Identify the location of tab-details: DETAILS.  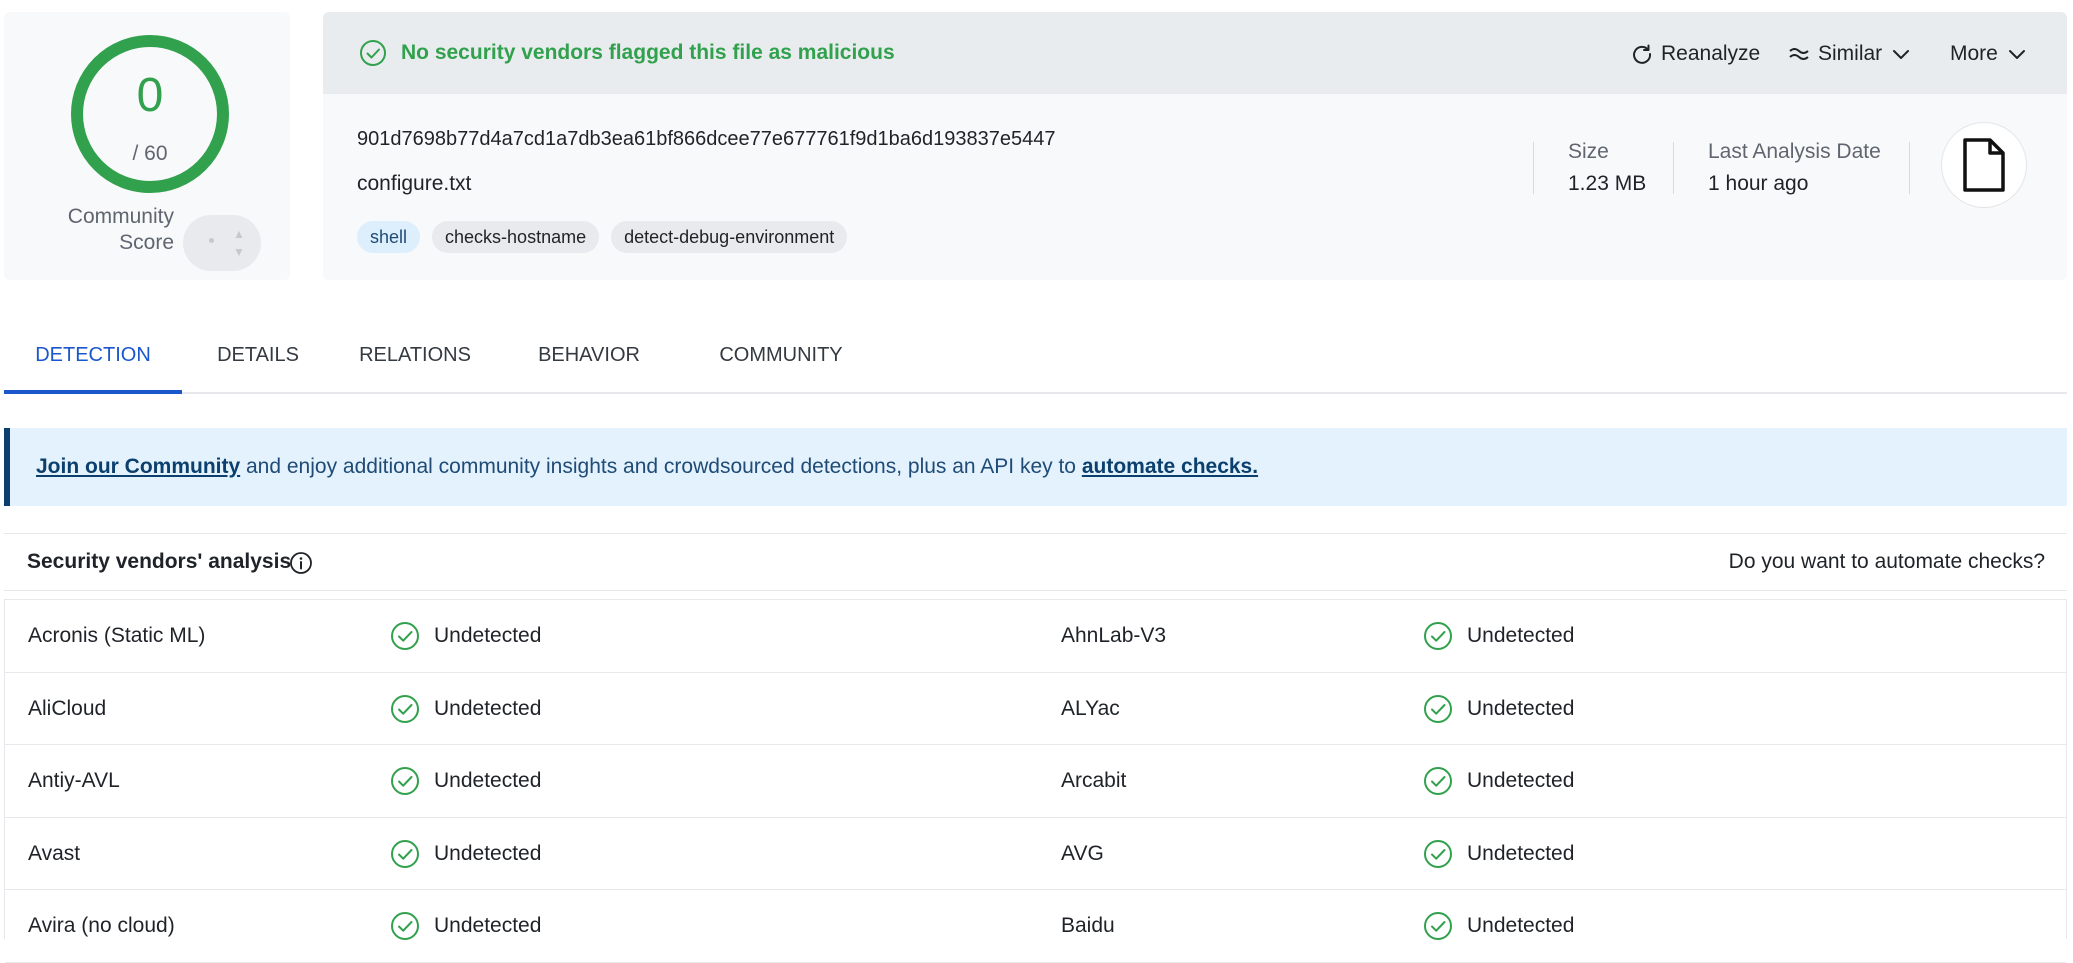
(258, 355).